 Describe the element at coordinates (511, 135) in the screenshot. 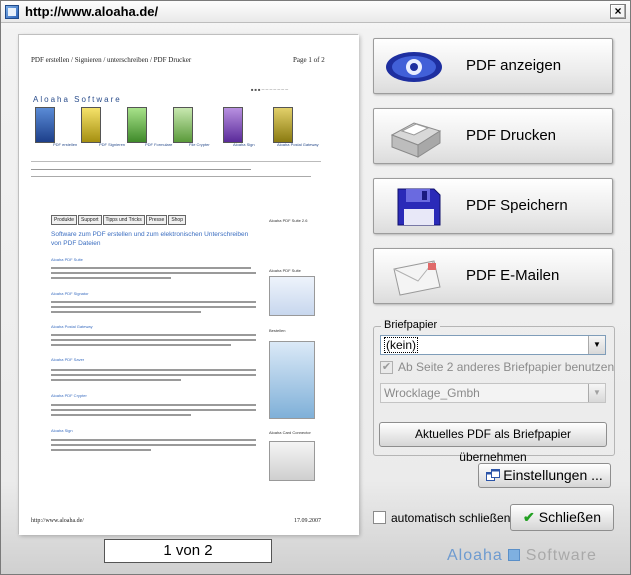

I see `button-label: PDF Drucken` at that location.